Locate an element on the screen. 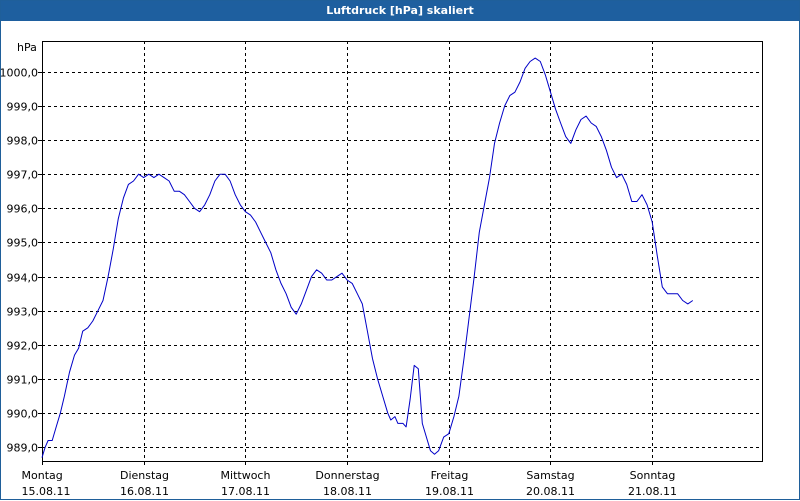  y-tick-label: 993,0 is located at coordinates (23, 312).